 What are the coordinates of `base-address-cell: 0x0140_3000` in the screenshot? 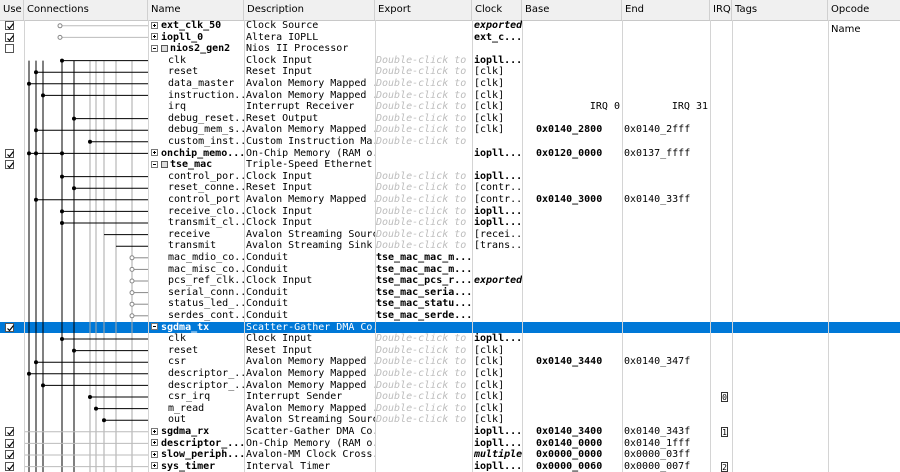 It's located at (573, 200).